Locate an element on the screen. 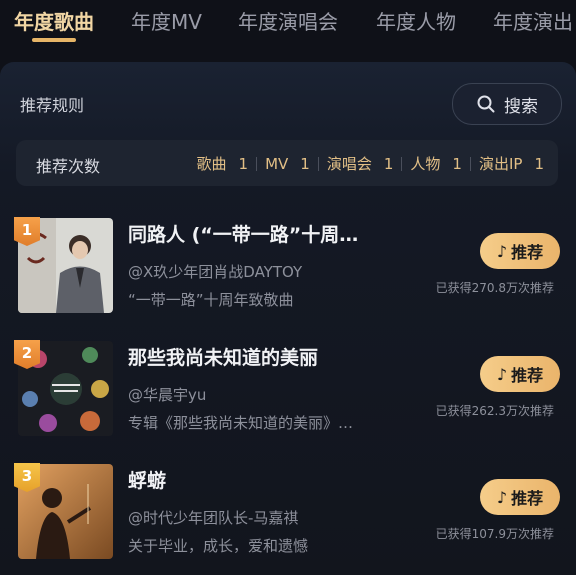 The width and height of the screenshot is (576, 575). tab-person: 年度人物 is located at coordinates (416, 20).